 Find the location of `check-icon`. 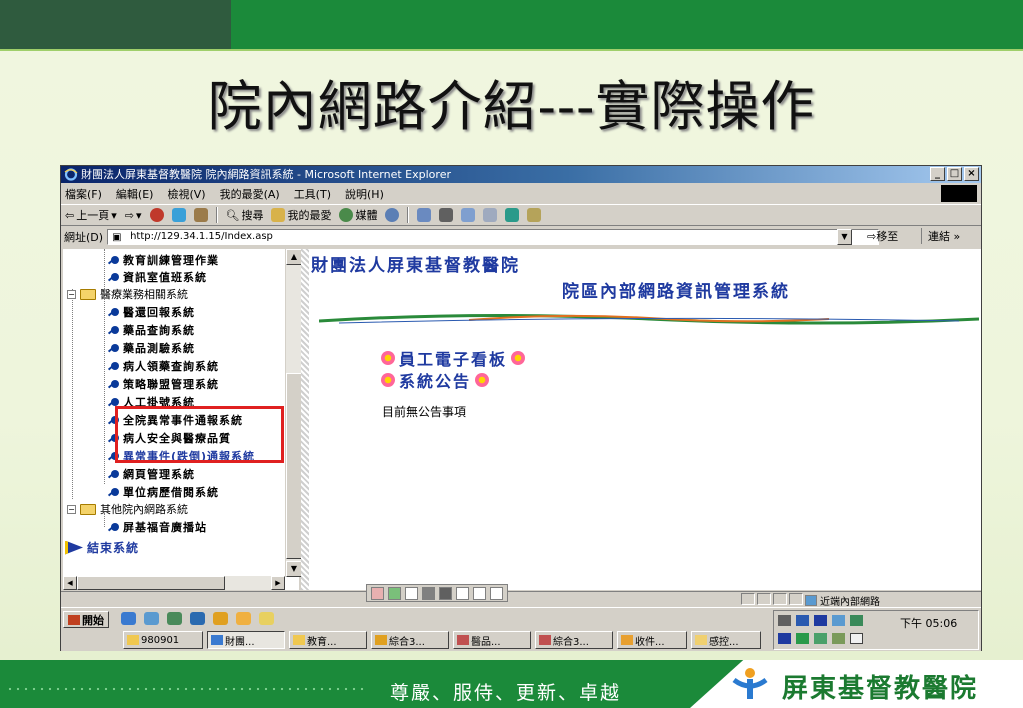

check-icon is located at coordinates (802, 638).